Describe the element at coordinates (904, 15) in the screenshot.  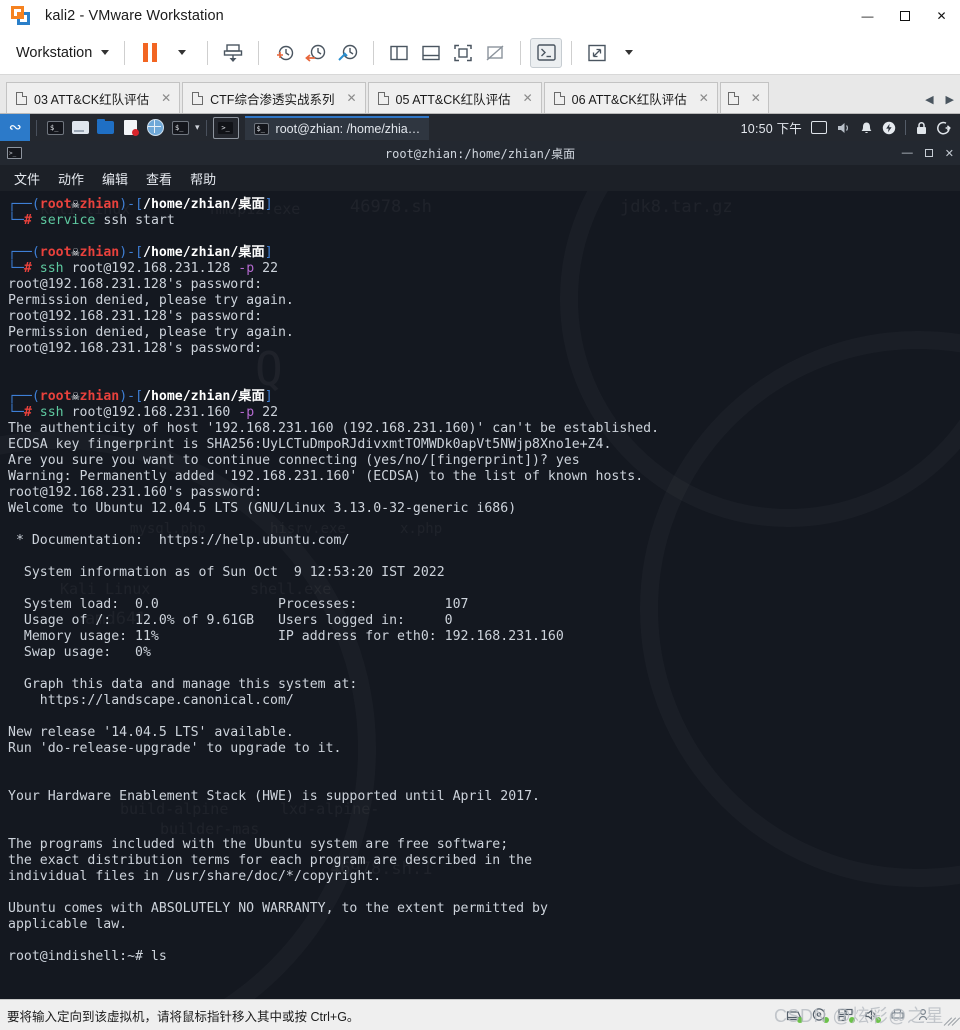
I see `maximize-button` at that location.